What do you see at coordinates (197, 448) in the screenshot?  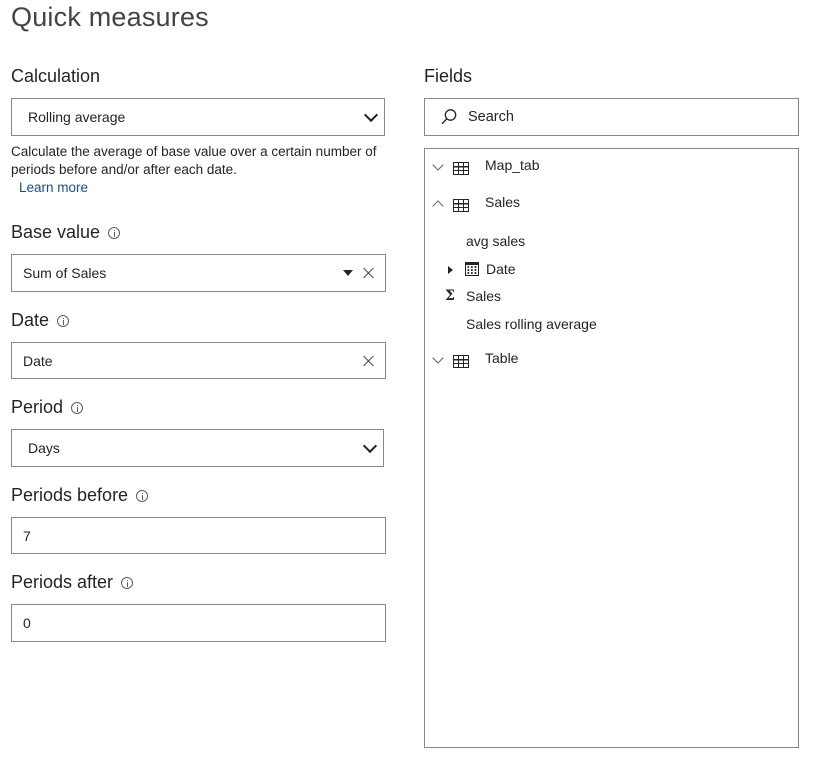 I see `period-dropdown: Days` at bounding box center [197, 448].